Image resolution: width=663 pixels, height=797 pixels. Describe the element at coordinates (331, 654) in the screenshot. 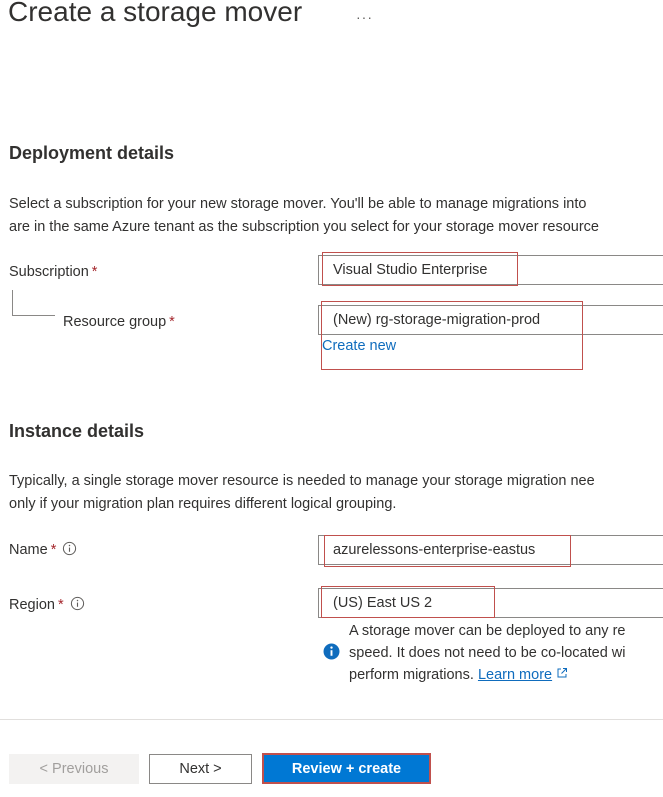

I see `info-filled-icon` at that location.